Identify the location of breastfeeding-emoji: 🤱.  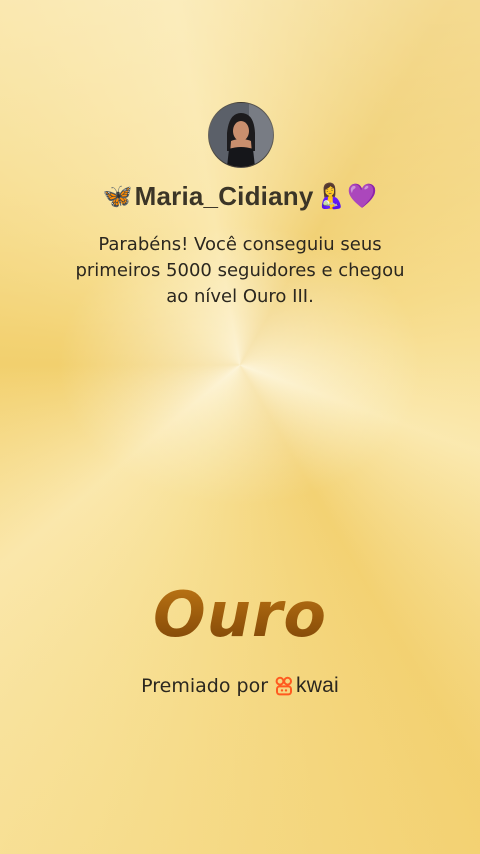
(330, 196).